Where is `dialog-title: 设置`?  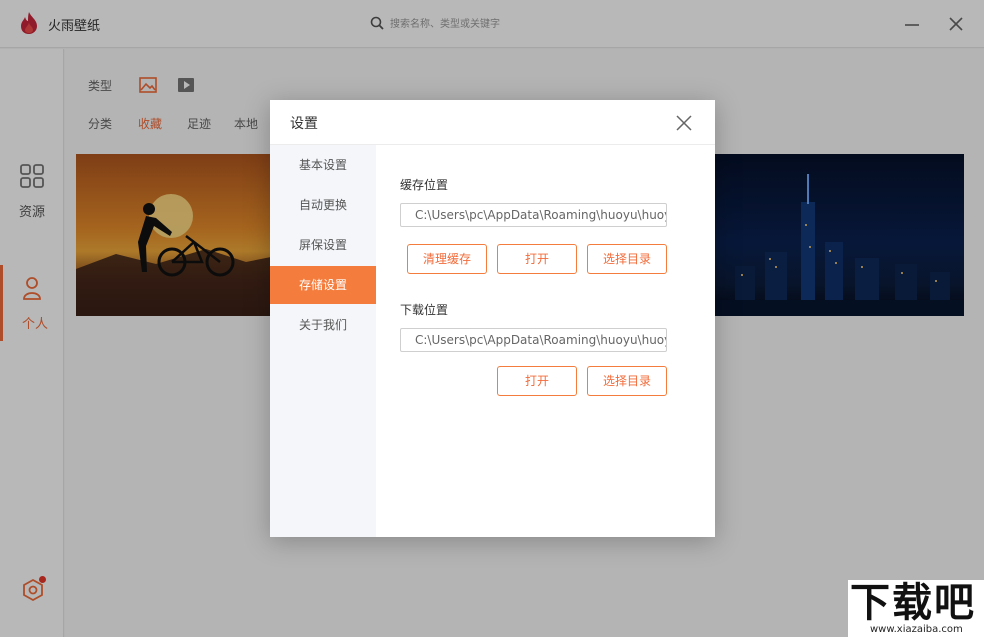
dialog-title: 设置 is located at coordinates (304, 124).